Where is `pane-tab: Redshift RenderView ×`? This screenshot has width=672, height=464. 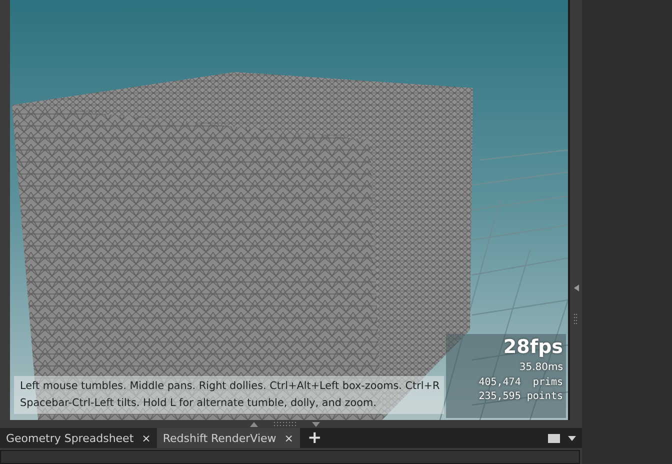 pane-tab: Redshift RenderView × is located at coordinates (228, 438).